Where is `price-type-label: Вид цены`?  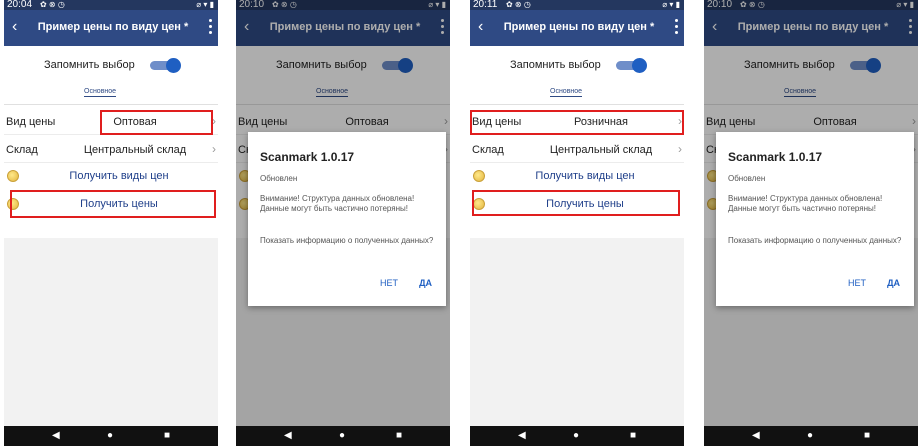 price-type-label: Вид цены is located at coordinates (31, 122).